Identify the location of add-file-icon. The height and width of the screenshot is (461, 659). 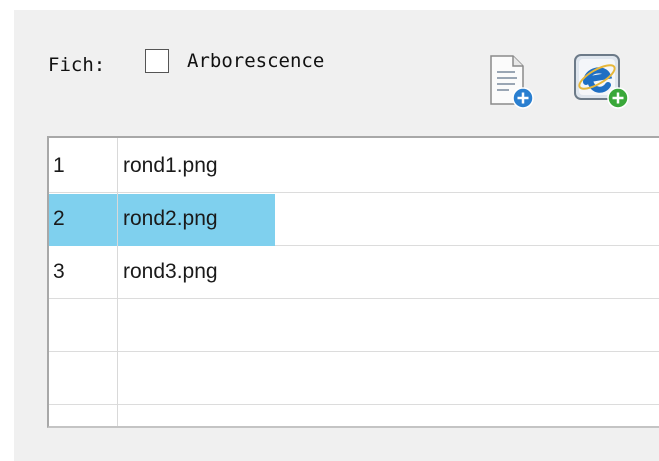
(512, 82).